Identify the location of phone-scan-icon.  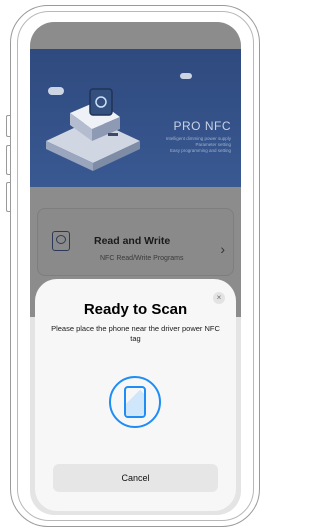
(135, 402).